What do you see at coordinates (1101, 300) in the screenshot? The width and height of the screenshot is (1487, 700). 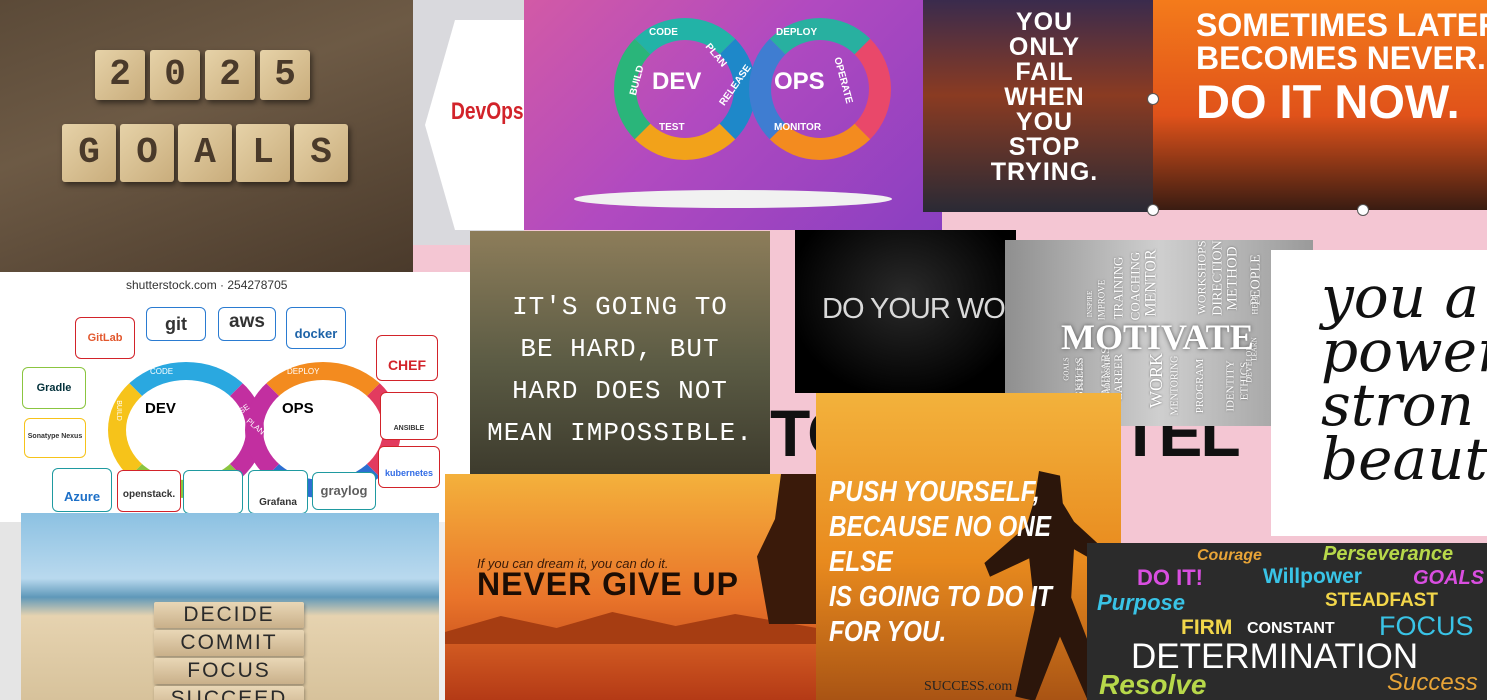 I see `cloud-word: IMPROVE` at bounding box center [1101, 300].